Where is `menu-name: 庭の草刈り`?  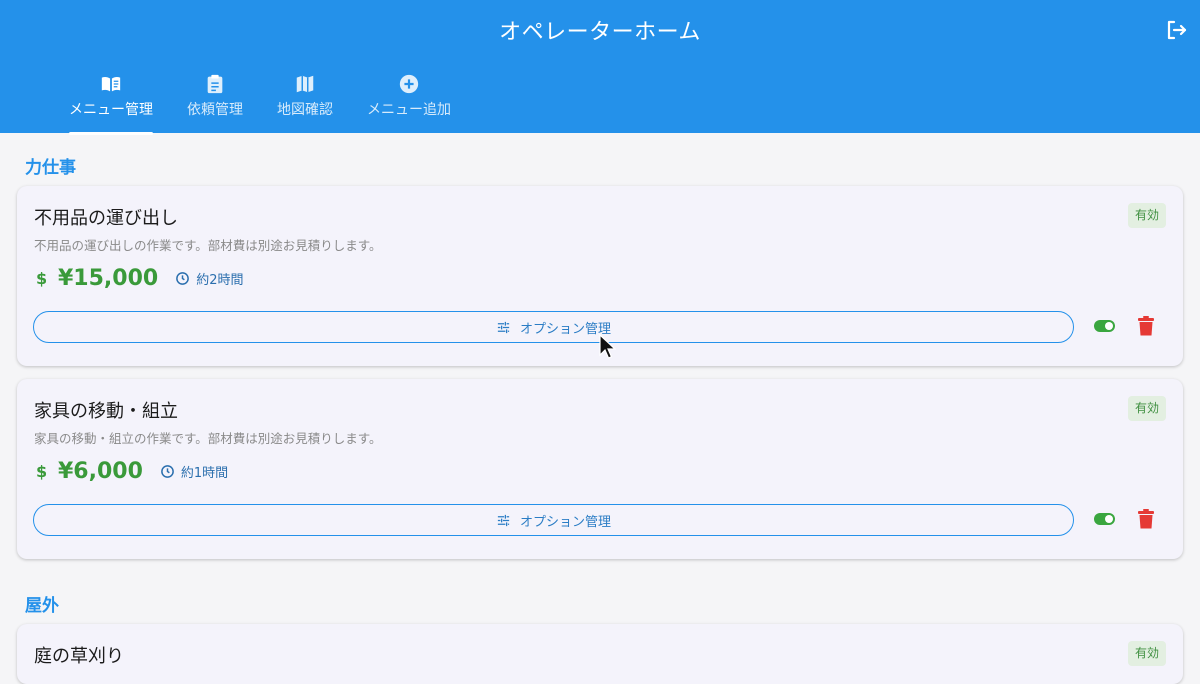 menu-name: 庭の草刈り is located at coordinates (79, 656).